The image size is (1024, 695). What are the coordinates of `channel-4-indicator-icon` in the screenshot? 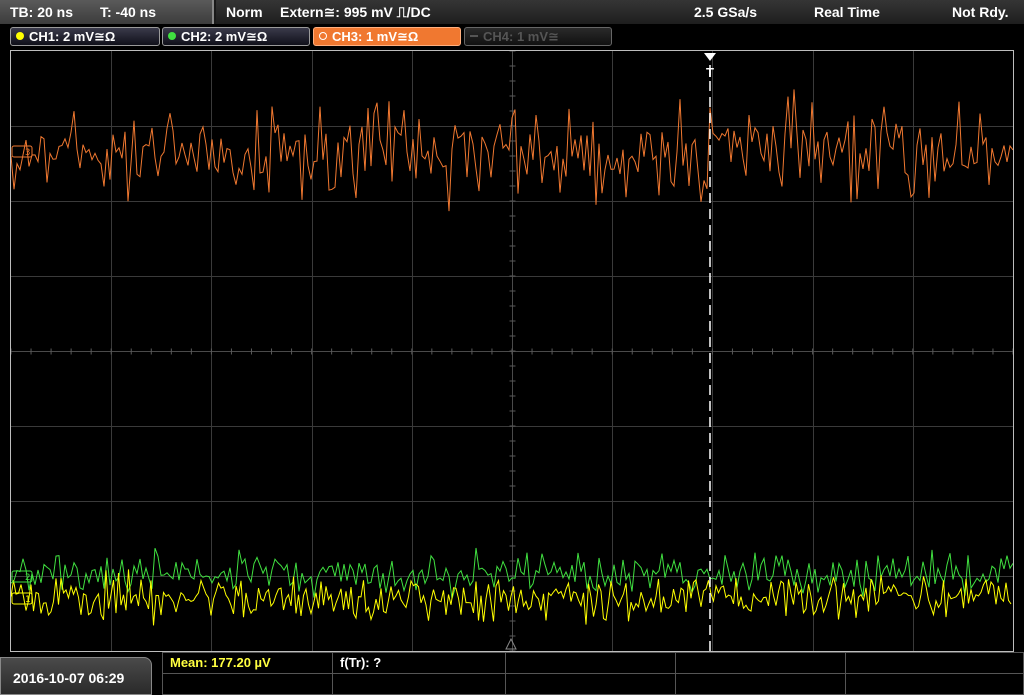 It's located at (474, 36).